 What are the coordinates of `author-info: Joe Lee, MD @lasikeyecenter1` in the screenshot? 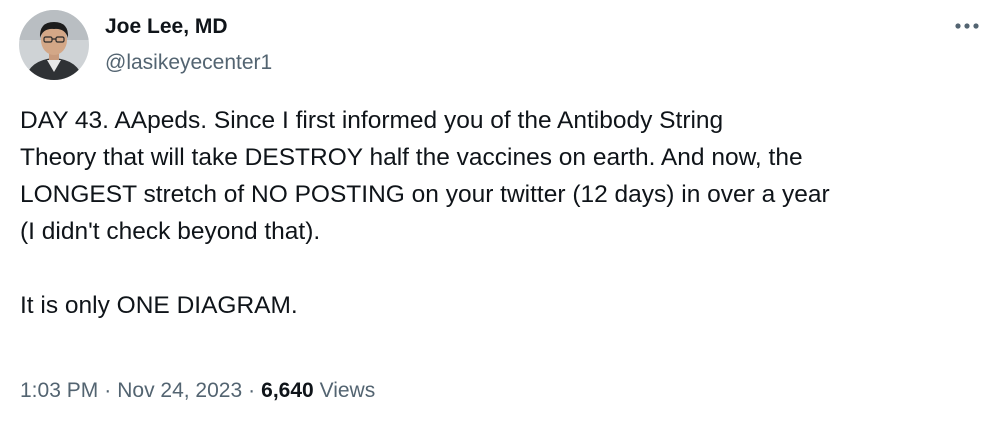 It's located at (188, 45).